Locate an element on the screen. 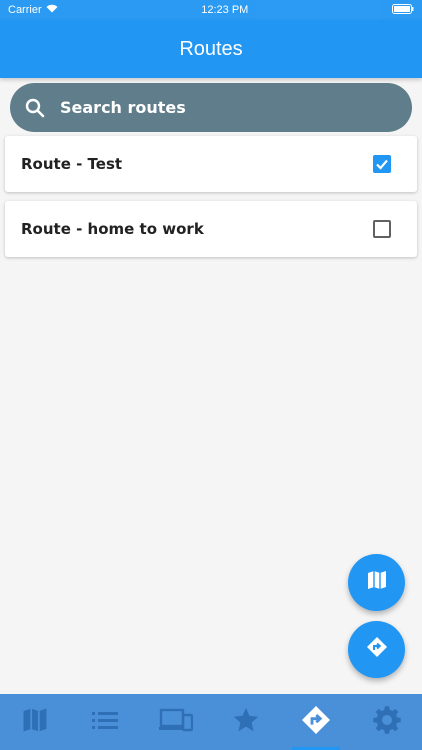  nav-item-favorites is located at coordinates (246, 722).